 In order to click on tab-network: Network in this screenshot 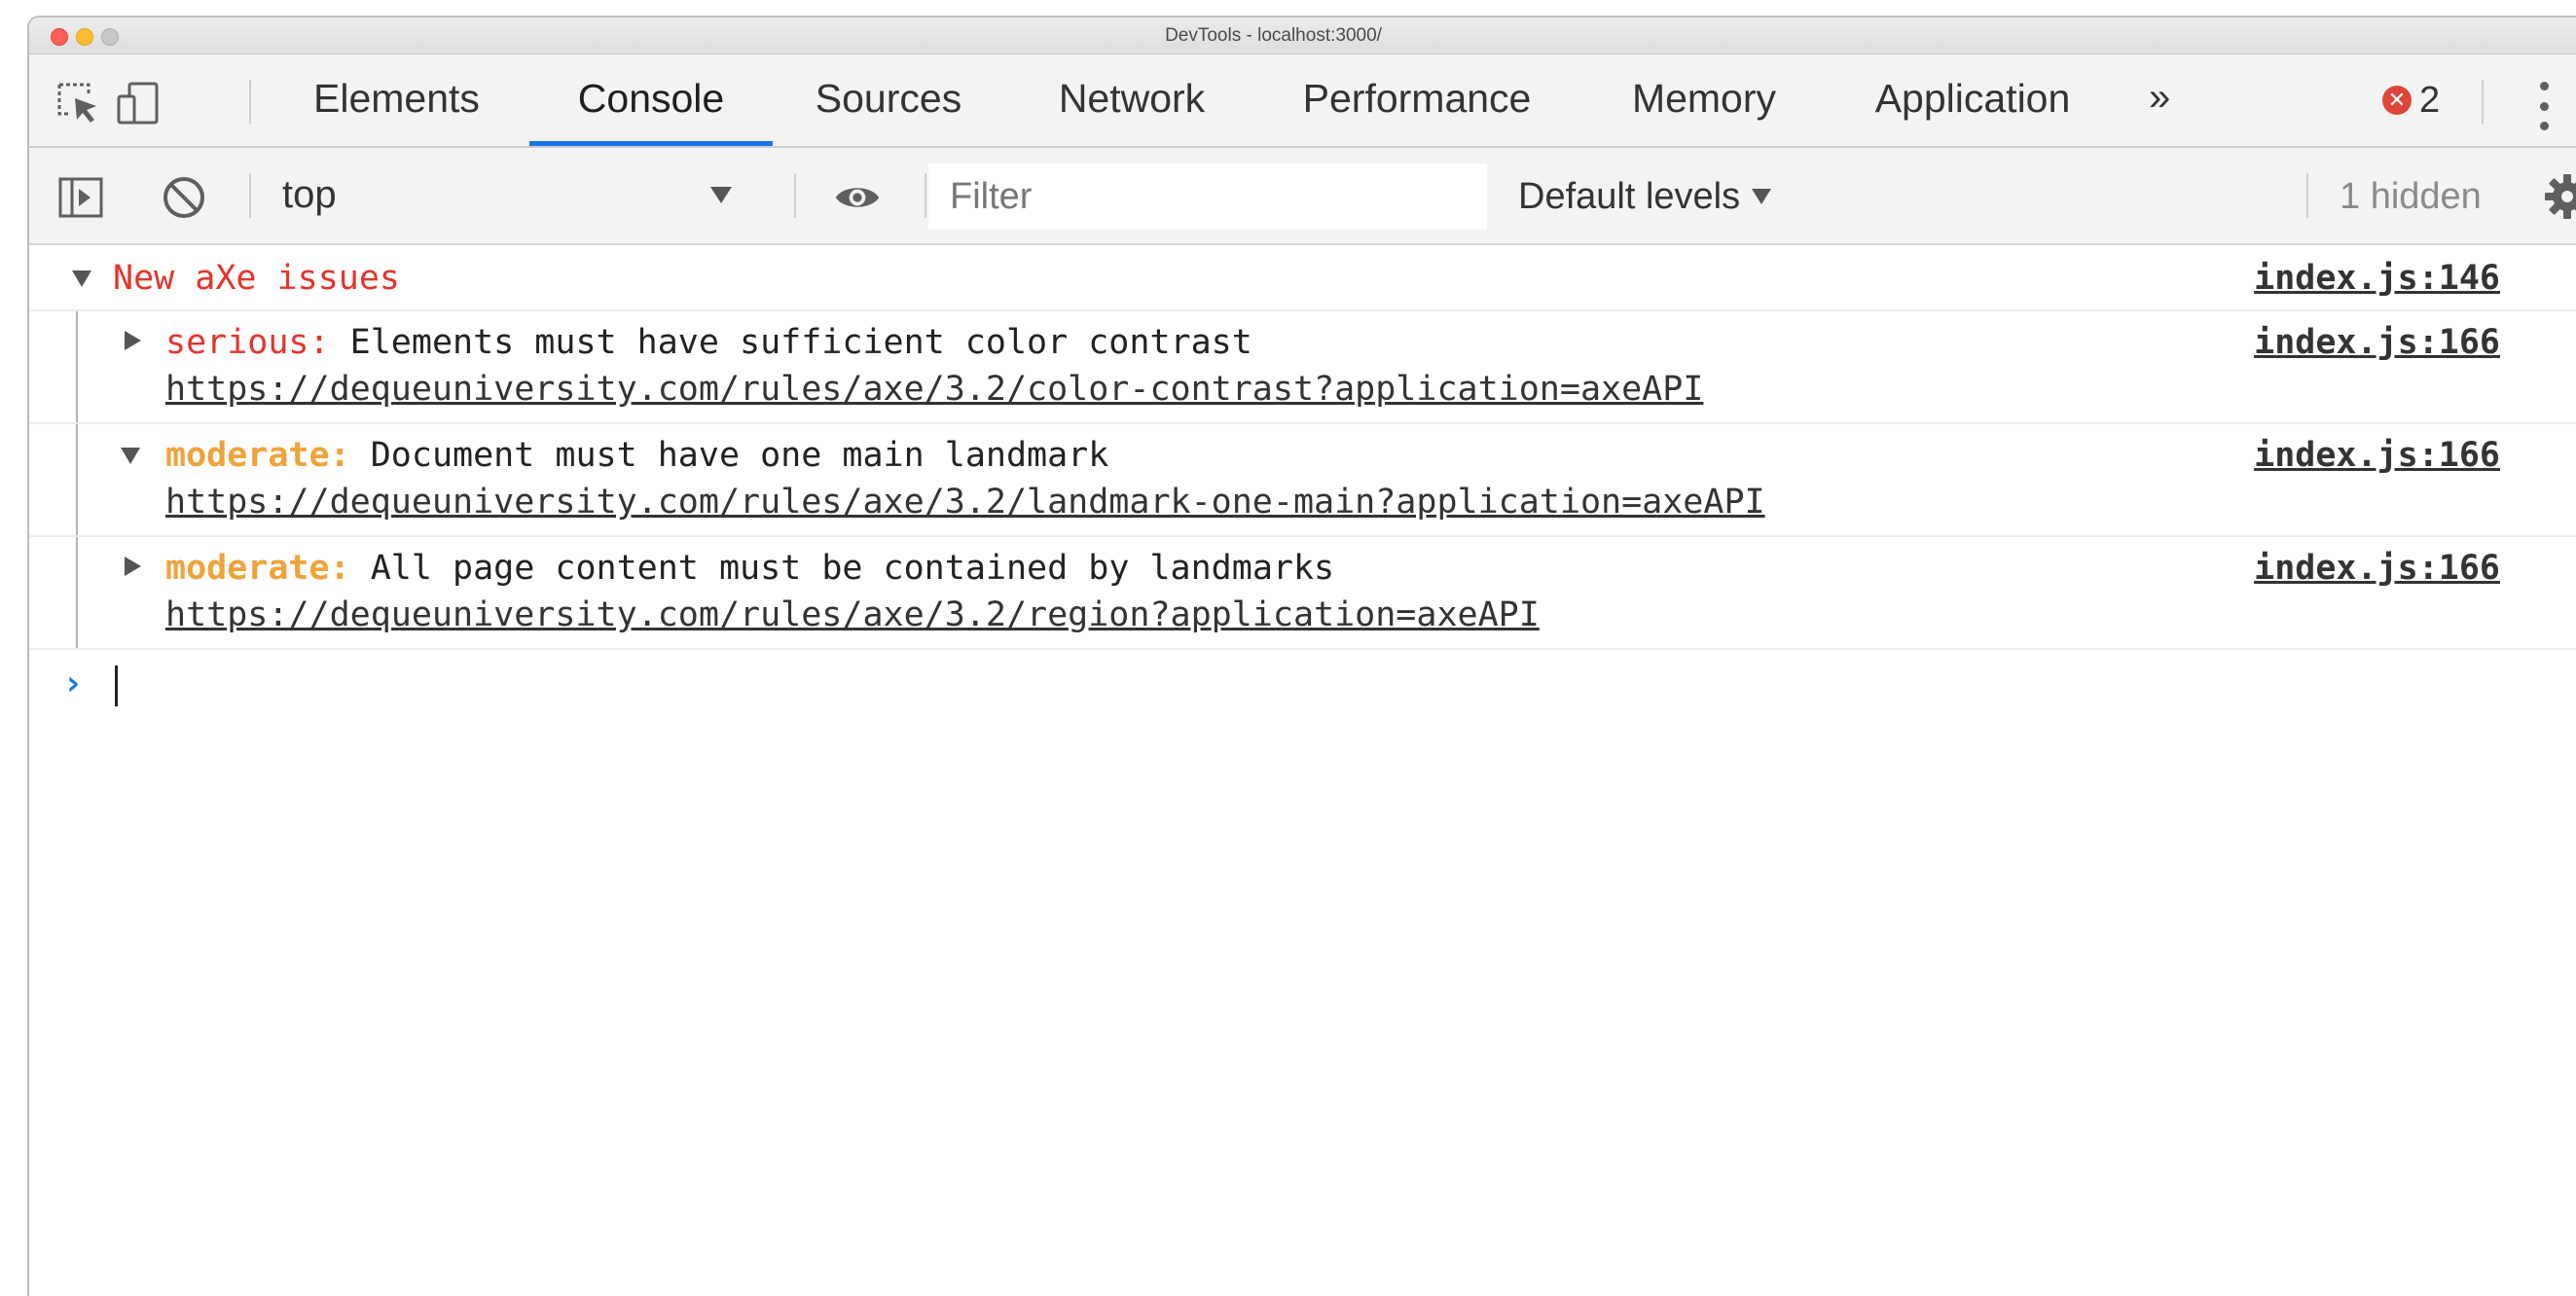, I will do `click(1131, 100)`.